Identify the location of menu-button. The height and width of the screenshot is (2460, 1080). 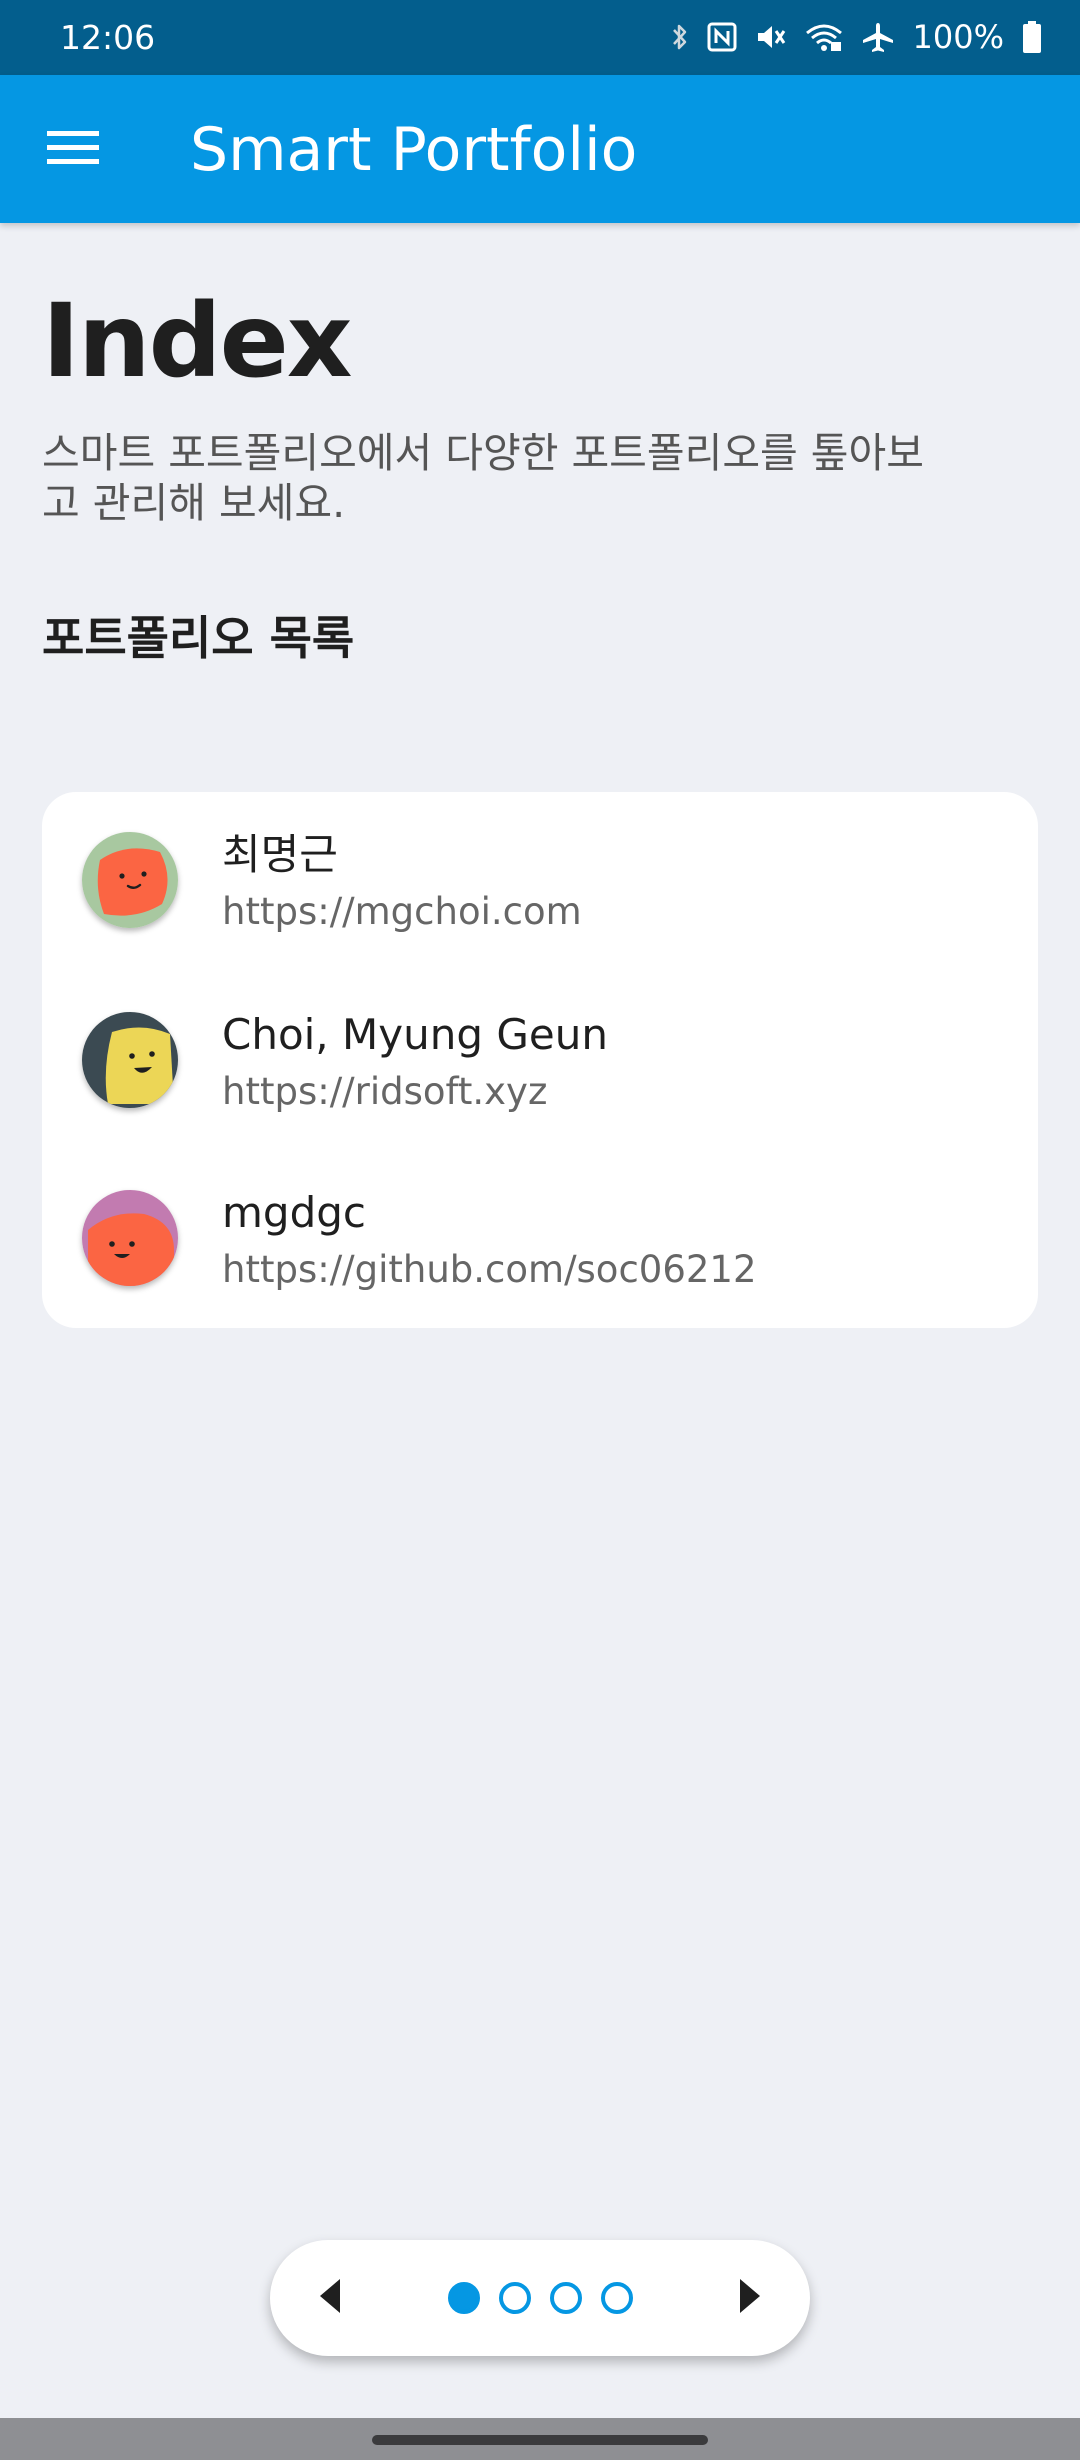
(73, 149).